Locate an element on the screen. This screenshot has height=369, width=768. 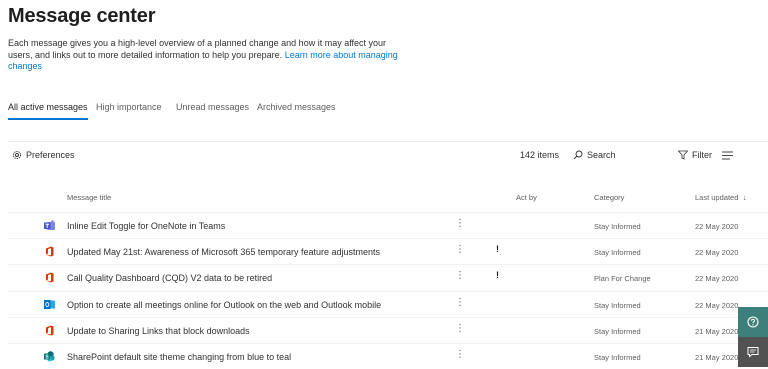
filter-label: Filter is located at coordinates (702, 155).